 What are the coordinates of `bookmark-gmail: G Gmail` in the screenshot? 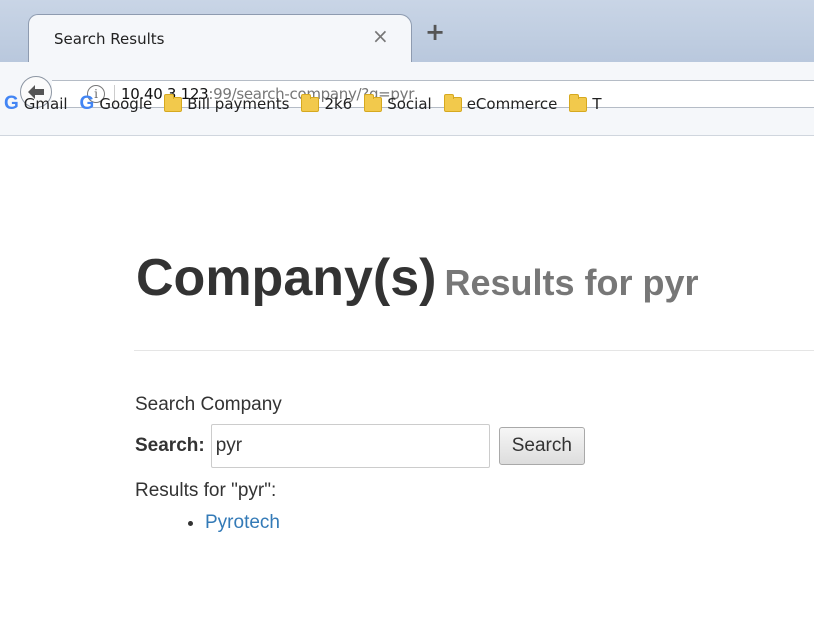 It's located at (36, 104).